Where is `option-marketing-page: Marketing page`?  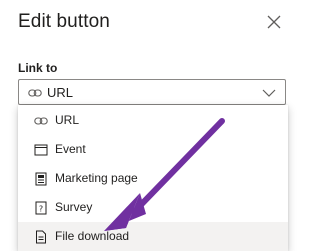
option-marketing-page: Marketing page is located at coordinates (153, 178).